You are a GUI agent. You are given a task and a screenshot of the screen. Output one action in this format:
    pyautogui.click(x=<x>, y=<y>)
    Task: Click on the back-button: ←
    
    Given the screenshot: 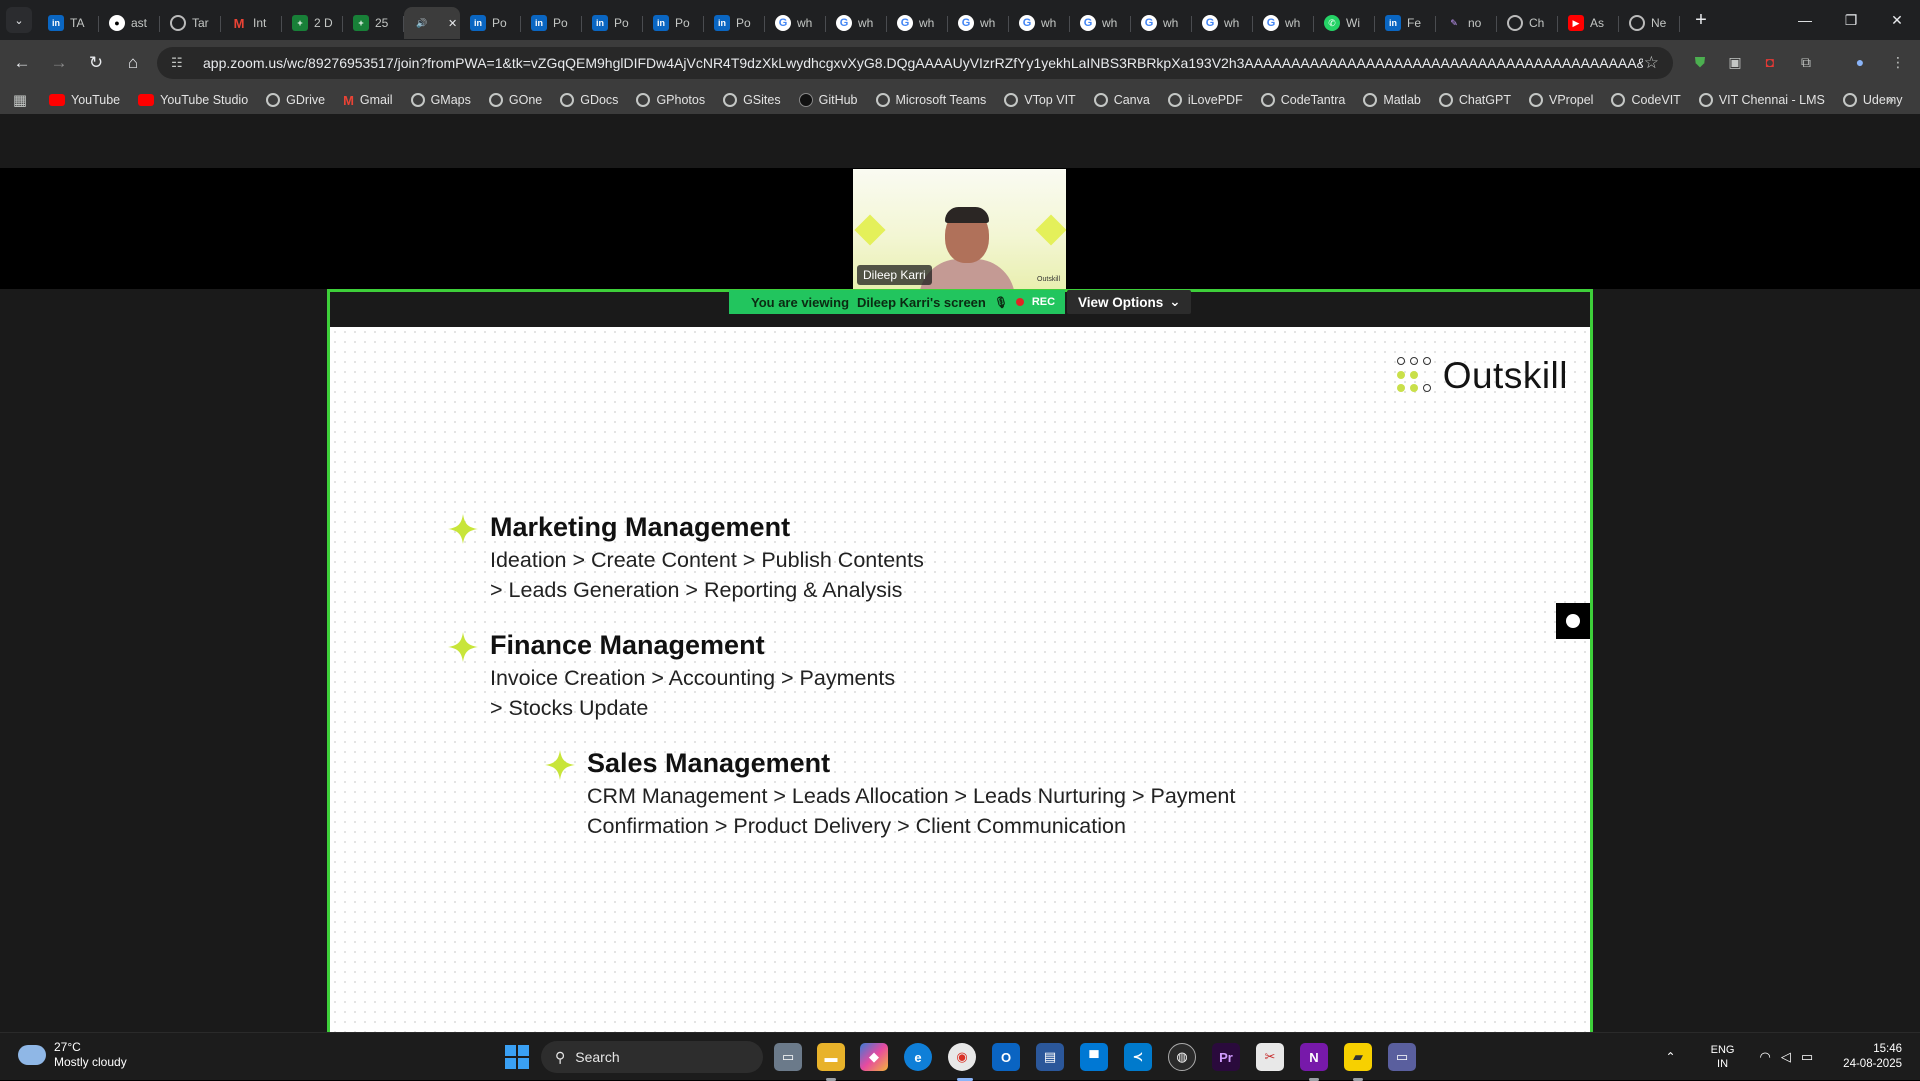 What is the action you would take?
    pyautogui.click(x=22, y=63)
    